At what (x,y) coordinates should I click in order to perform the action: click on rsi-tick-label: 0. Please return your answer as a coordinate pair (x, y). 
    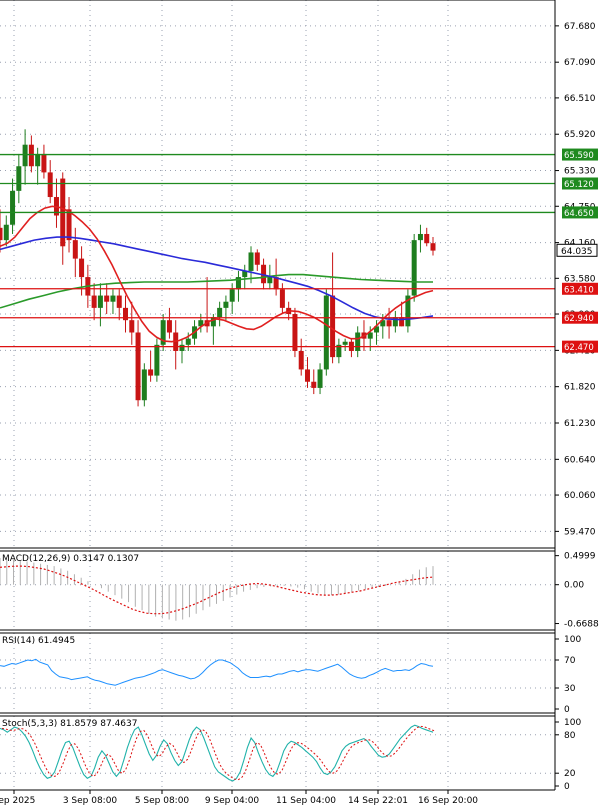
    Looking at the image, I should click on (567, 710).